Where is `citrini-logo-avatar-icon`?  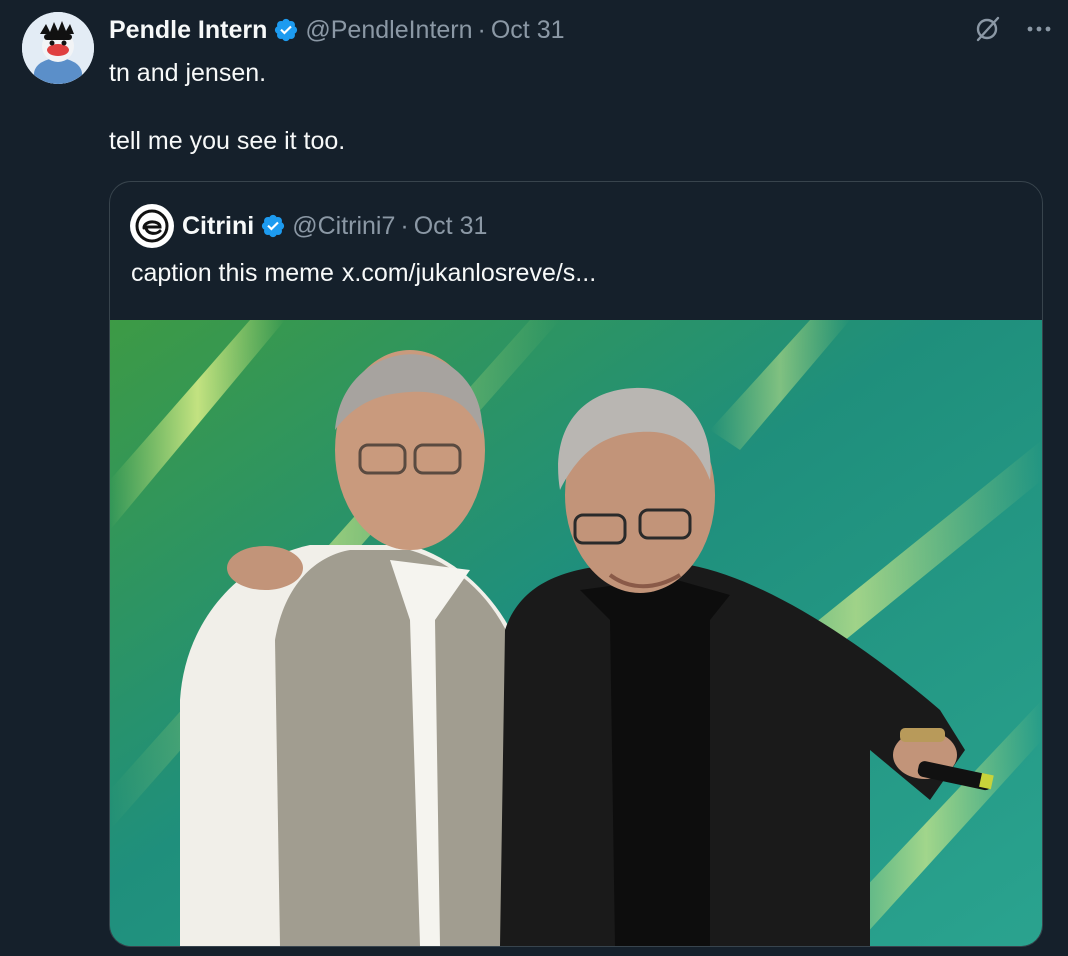 citrini-logo-avatar-icon is located at coordinates (152, 226).